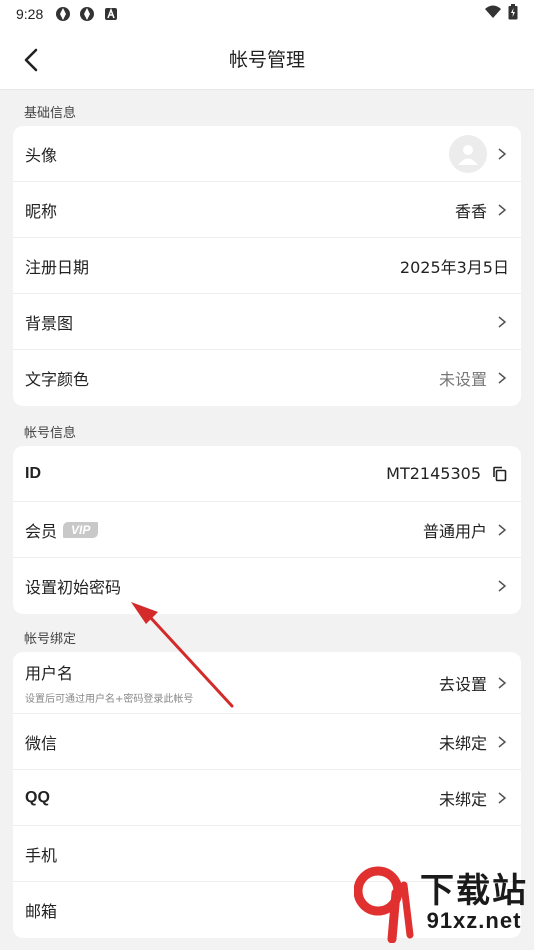 This screenshot has height=950, width=534. Describe the element at coordinates (50, 433) in the screenshot. I see `section-label-account: 帐号信息` at that location.